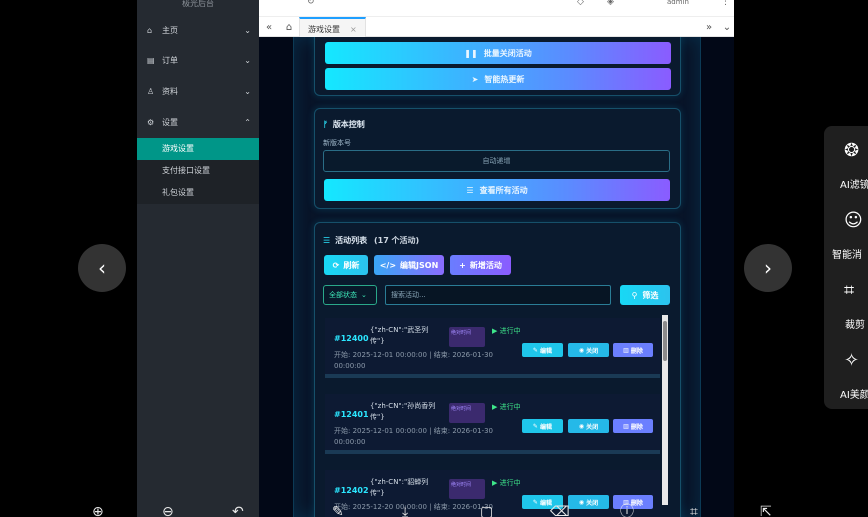  Describe the element at coordinates (498, 79) in the screenshot. I see `hot-update-button: ➤ 智能热更新` at that location.